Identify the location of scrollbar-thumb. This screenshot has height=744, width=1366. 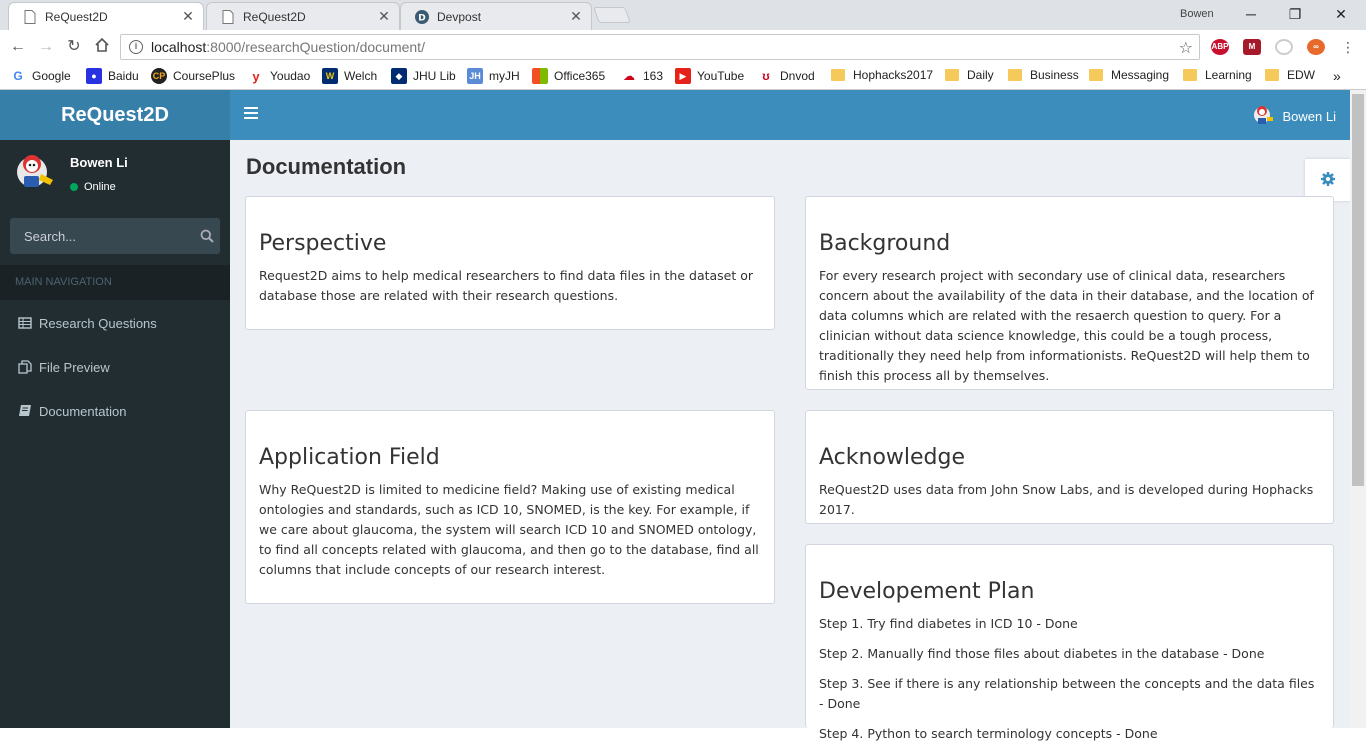
(1358, 290).